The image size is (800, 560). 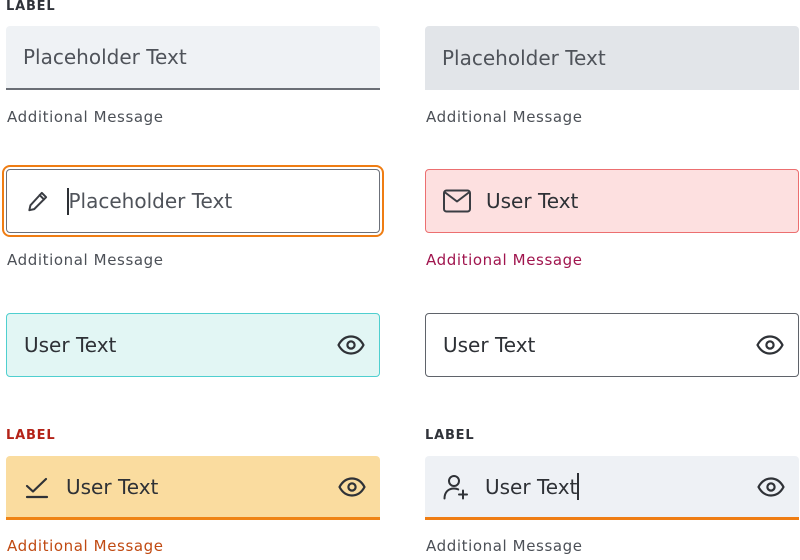 What do you see at coordinates (612, 58) in the screenshot?
I see `text-field-disabled: Placeholder Text` at bounding box center [612, 58].